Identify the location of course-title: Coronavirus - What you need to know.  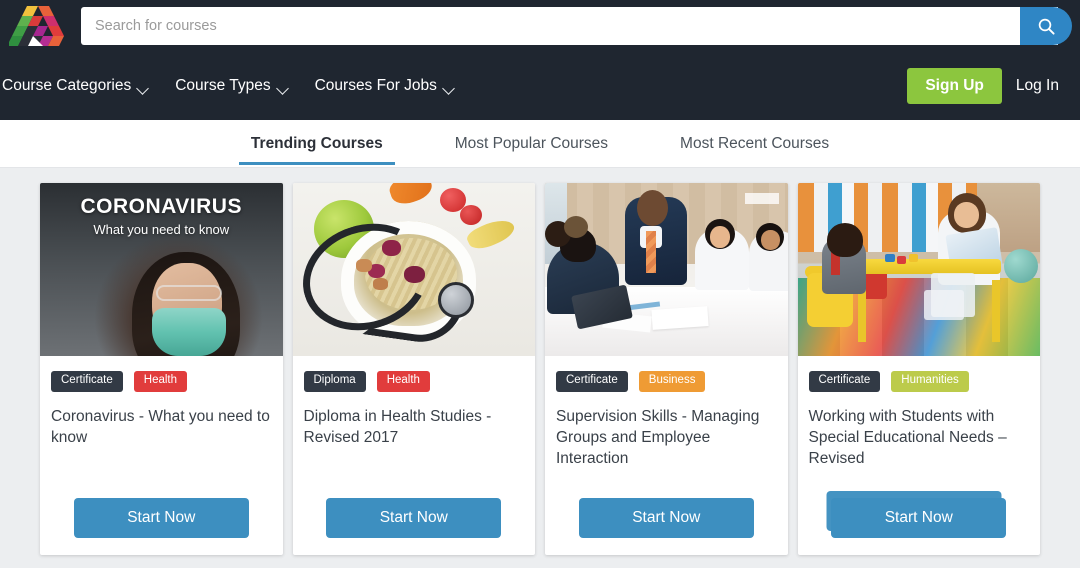
(160, 426).